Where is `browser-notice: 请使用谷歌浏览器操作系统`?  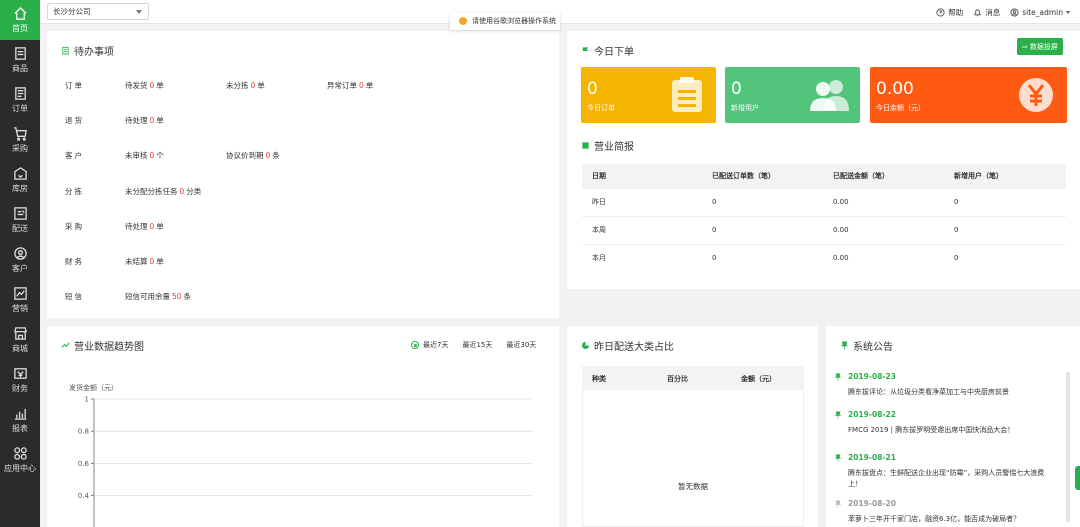 browser-notice: 请使用谷歌浏览器操作系统 is located at coordinates (505, 21).